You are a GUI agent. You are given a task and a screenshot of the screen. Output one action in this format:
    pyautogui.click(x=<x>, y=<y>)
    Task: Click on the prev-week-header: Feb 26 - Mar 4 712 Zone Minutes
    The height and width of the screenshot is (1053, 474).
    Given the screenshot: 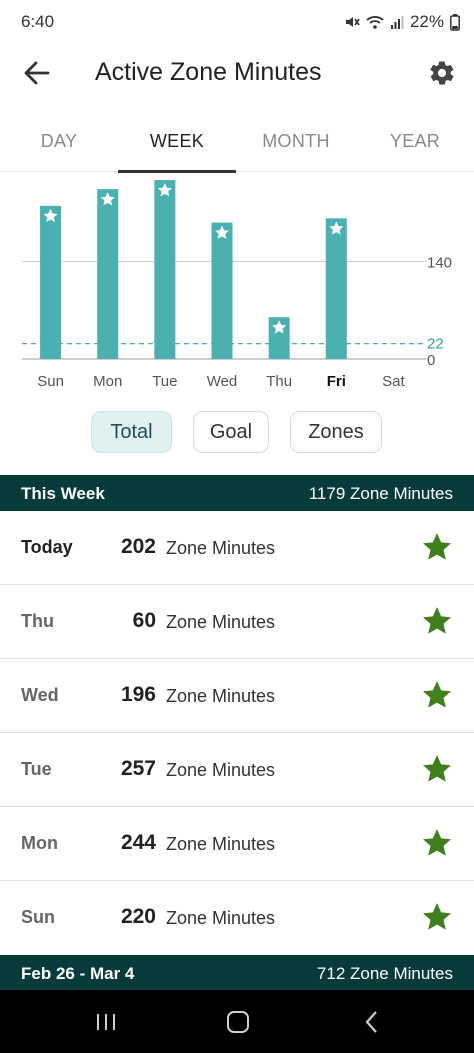 What is the action you would take?
    pyautogui.click(x=237, y=973)
    